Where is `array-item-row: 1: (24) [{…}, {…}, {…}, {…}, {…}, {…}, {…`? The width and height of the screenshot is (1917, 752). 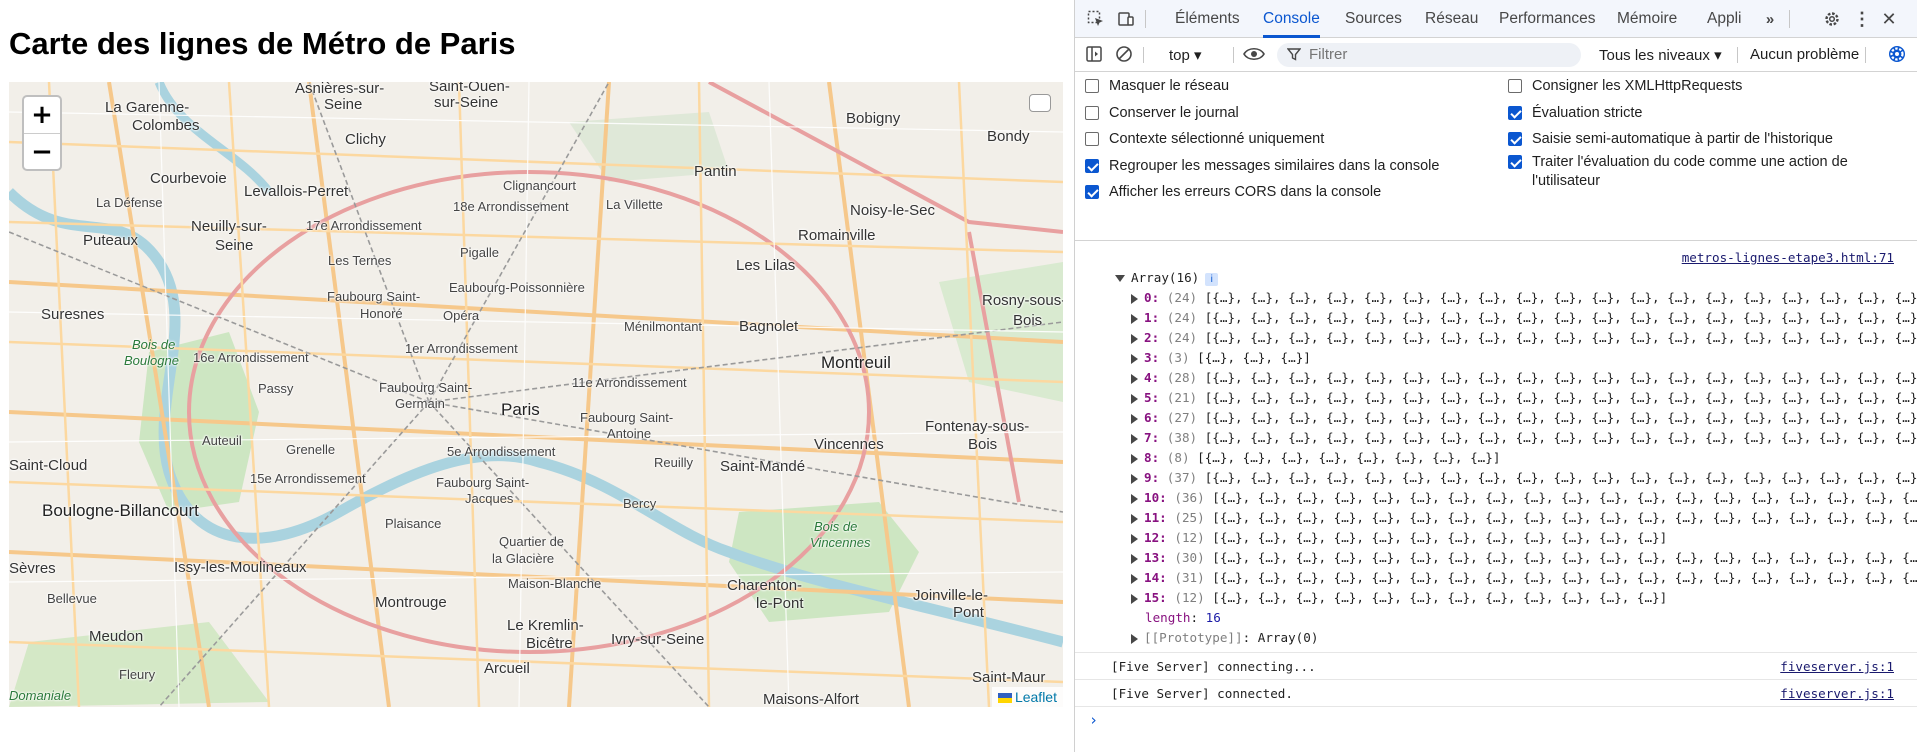
array-item-row: 1: (24) [{…}, {…}, {…}, {…}, {…}, {…}, {… is located at coordinates (1496, 318).